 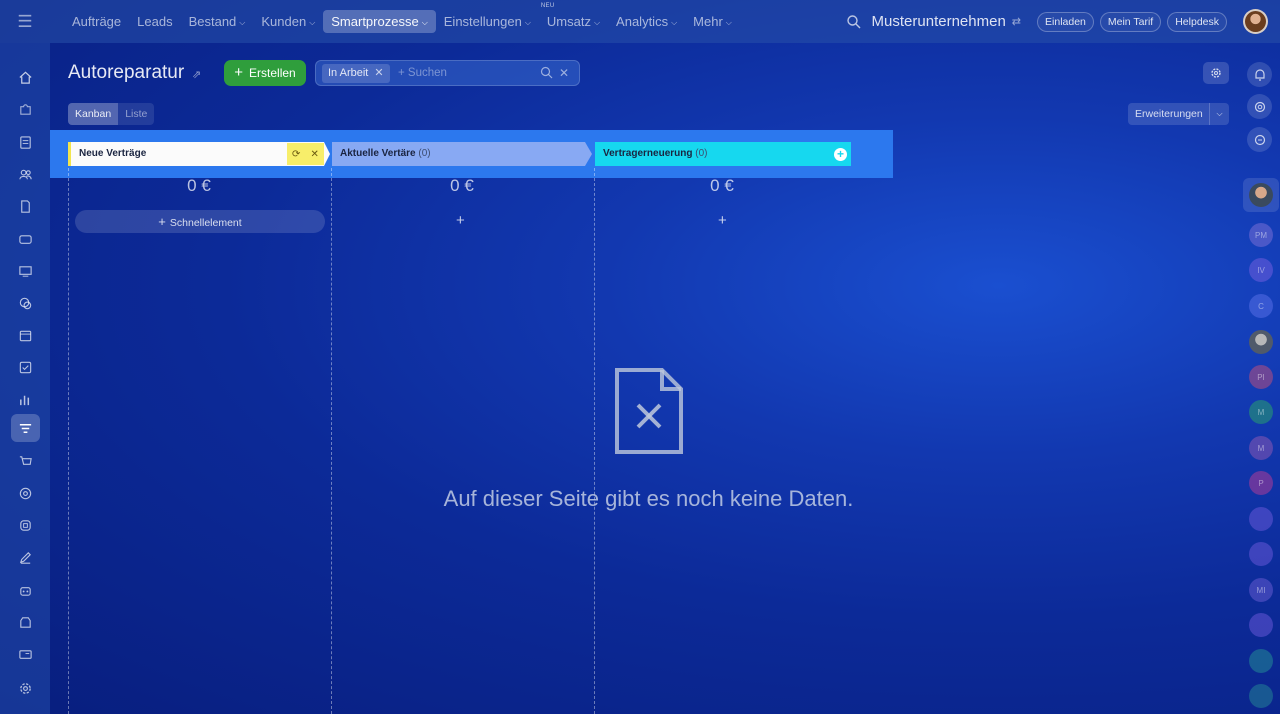 What do you see at coordinates (1255, 21) in the screenshot?
I see `user-avatar` at bounding box center [1255, 21].